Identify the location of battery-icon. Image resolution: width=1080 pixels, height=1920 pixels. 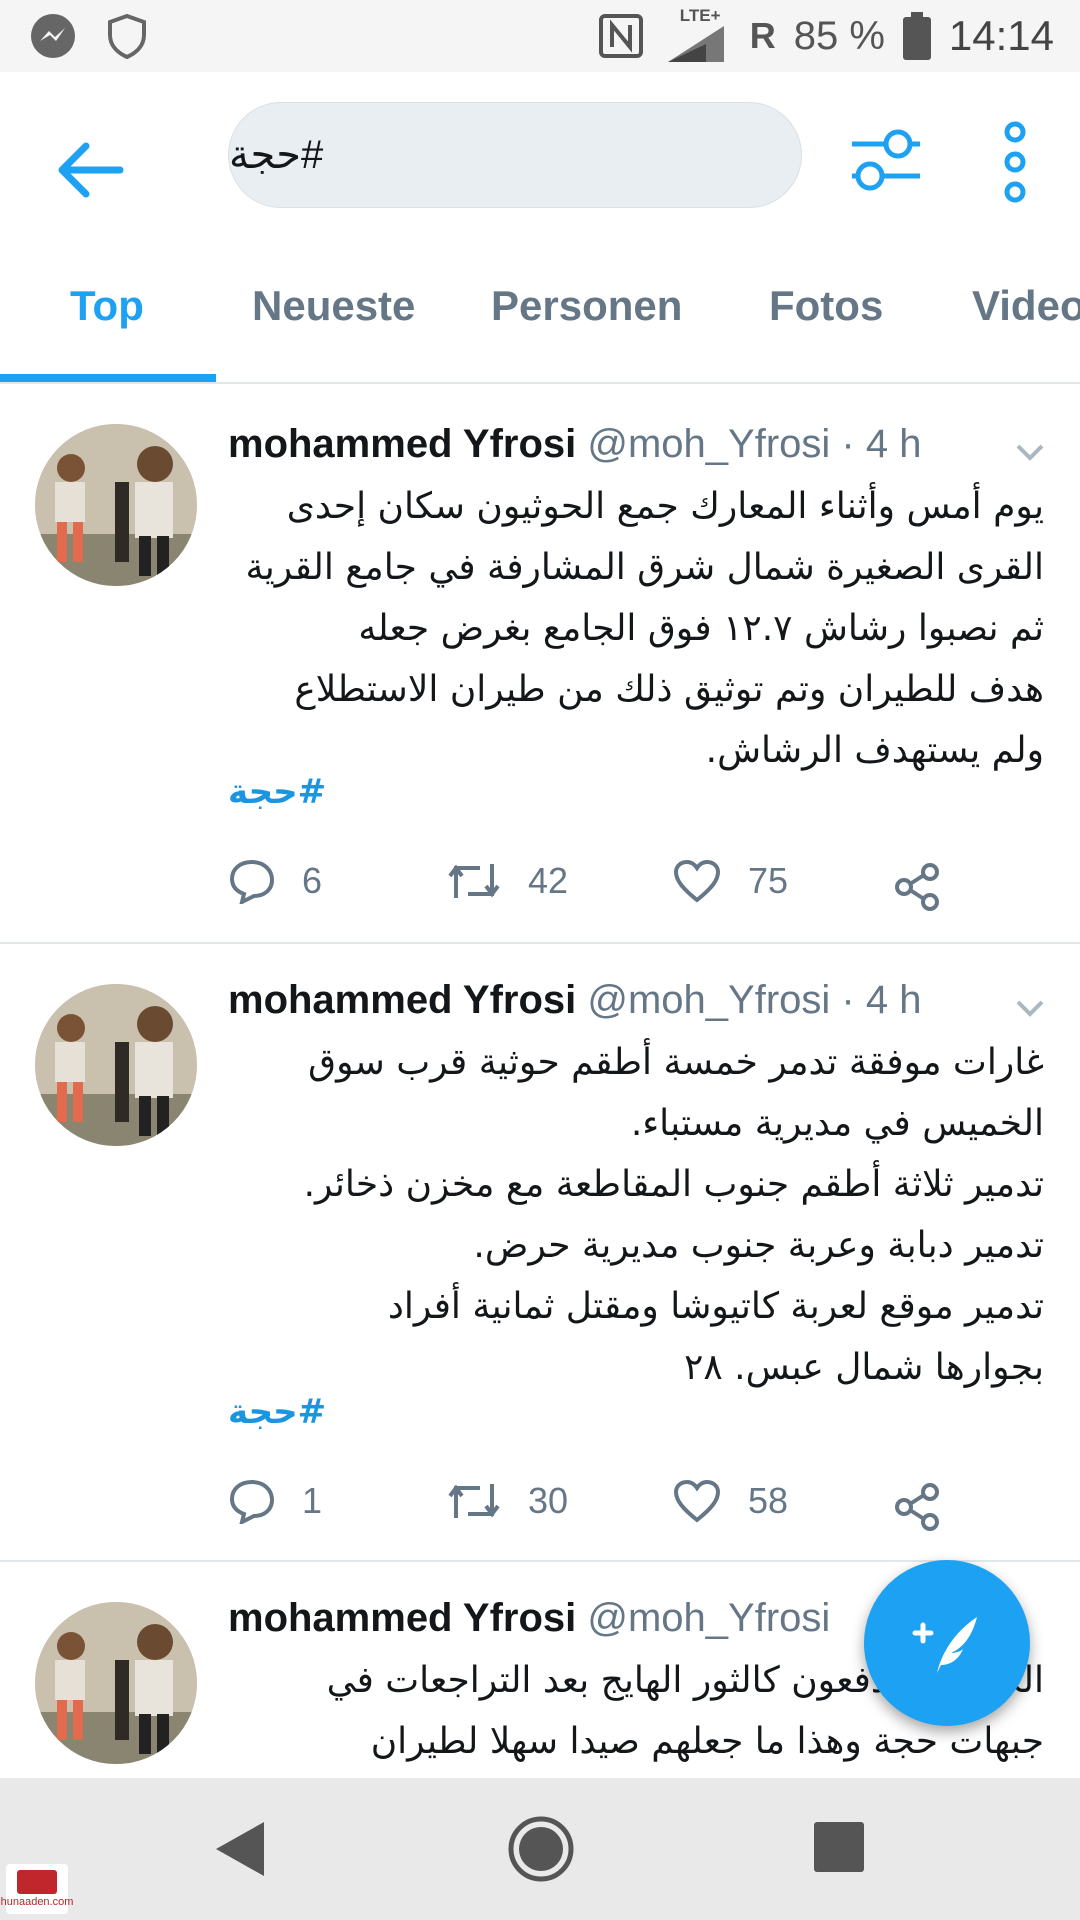
(916, 36).